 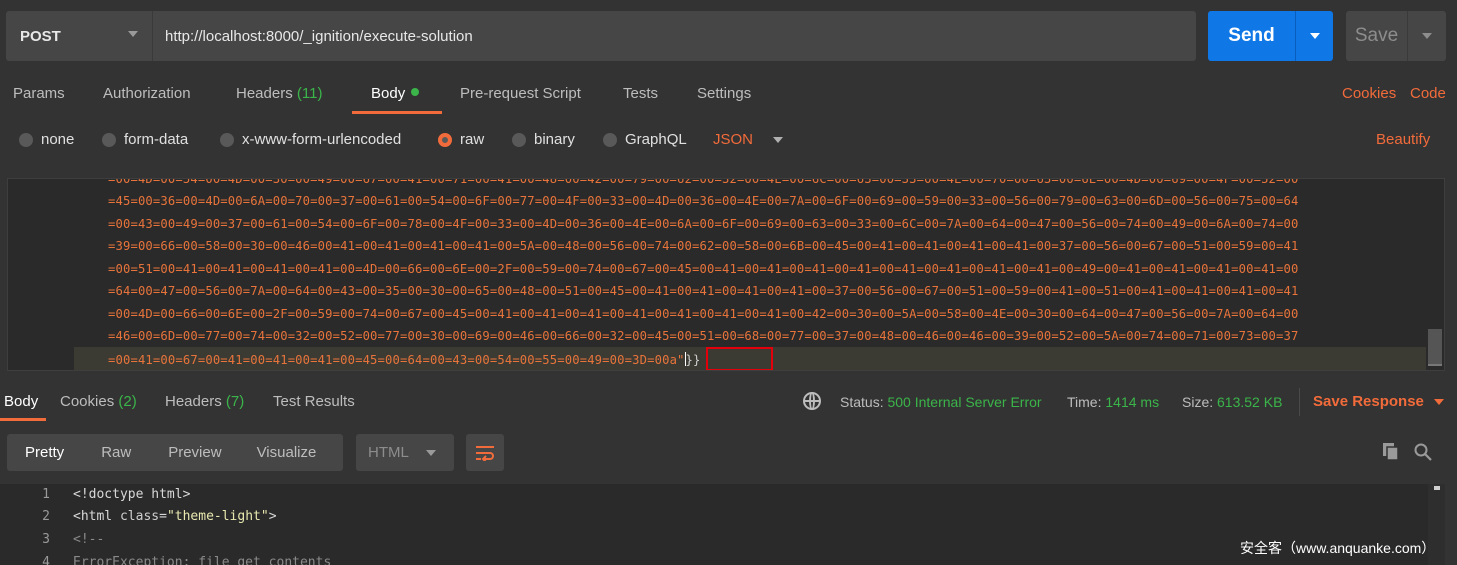 I want to click on radio-raw-label: raw, so click(x=472, y=139).